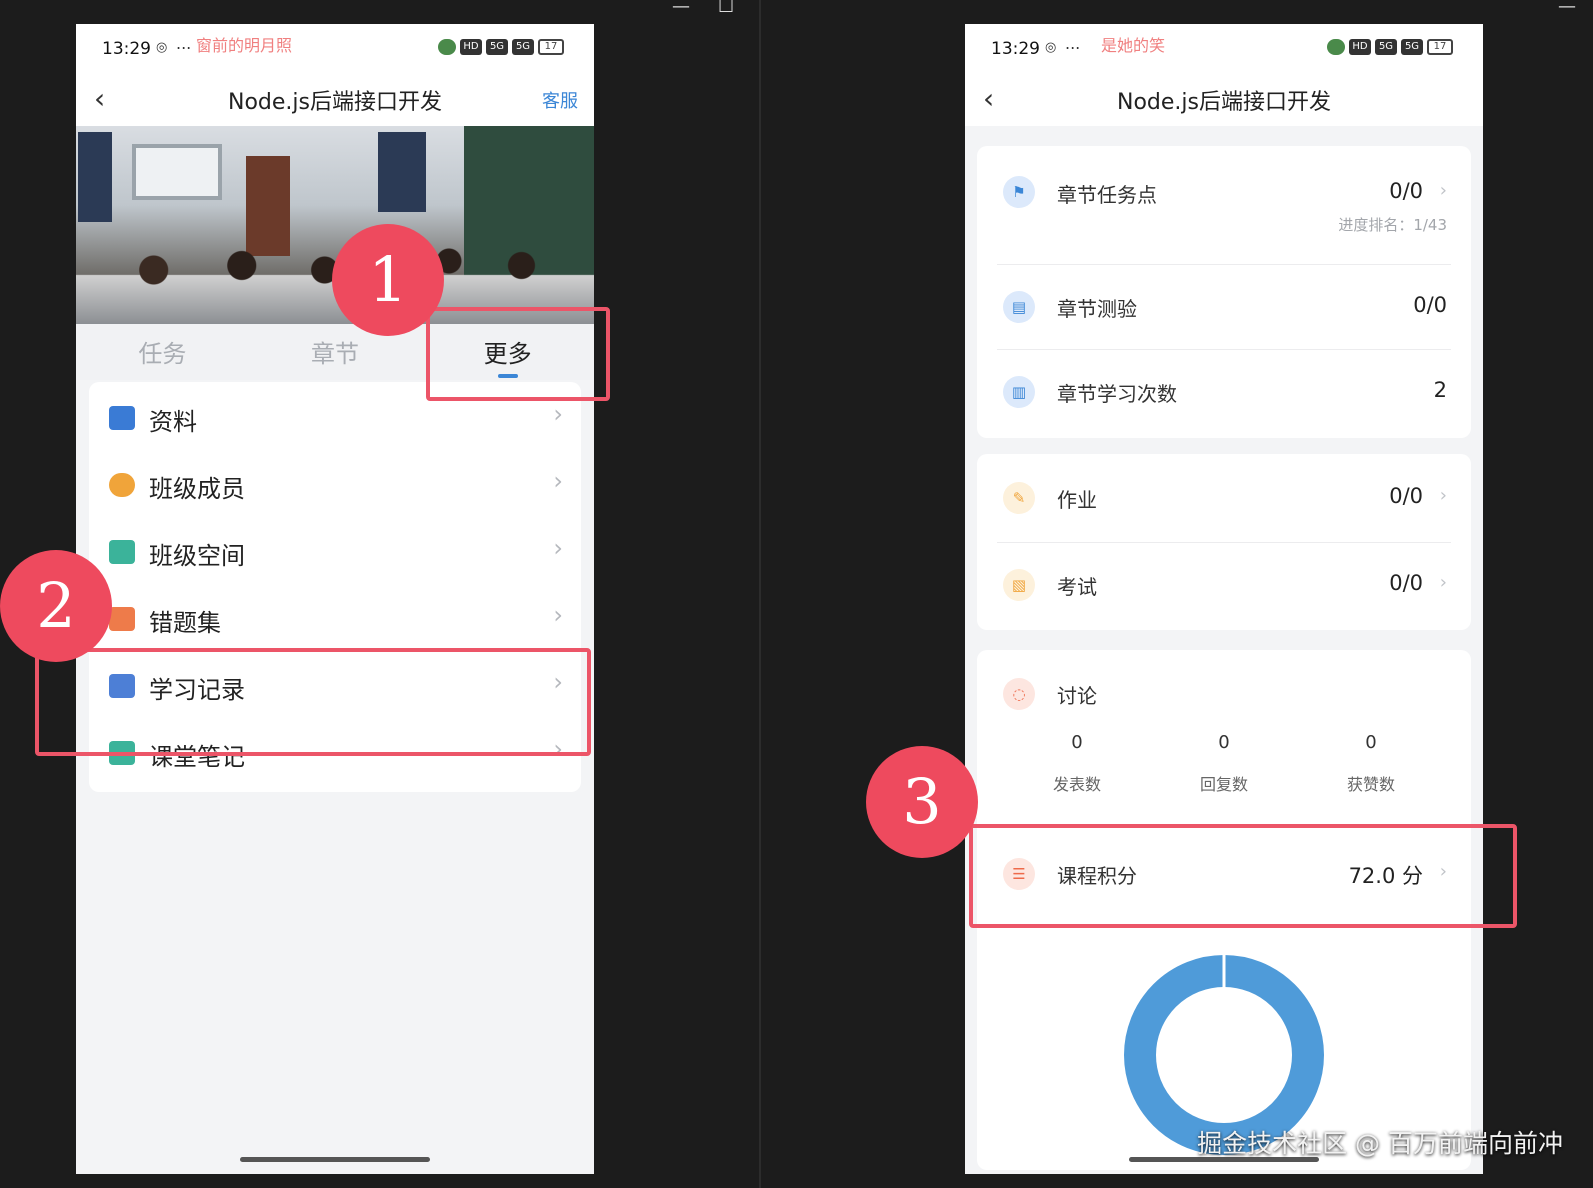  I want to click on flag-icon: ⚑, so click(1019, 192).